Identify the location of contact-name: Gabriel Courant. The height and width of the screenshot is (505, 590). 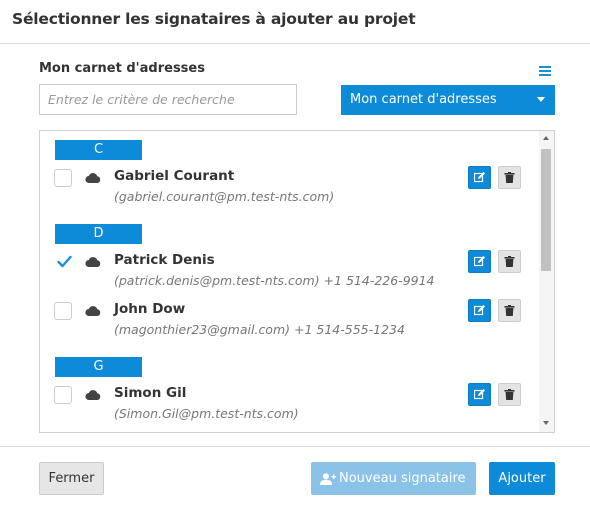
(174, 176).